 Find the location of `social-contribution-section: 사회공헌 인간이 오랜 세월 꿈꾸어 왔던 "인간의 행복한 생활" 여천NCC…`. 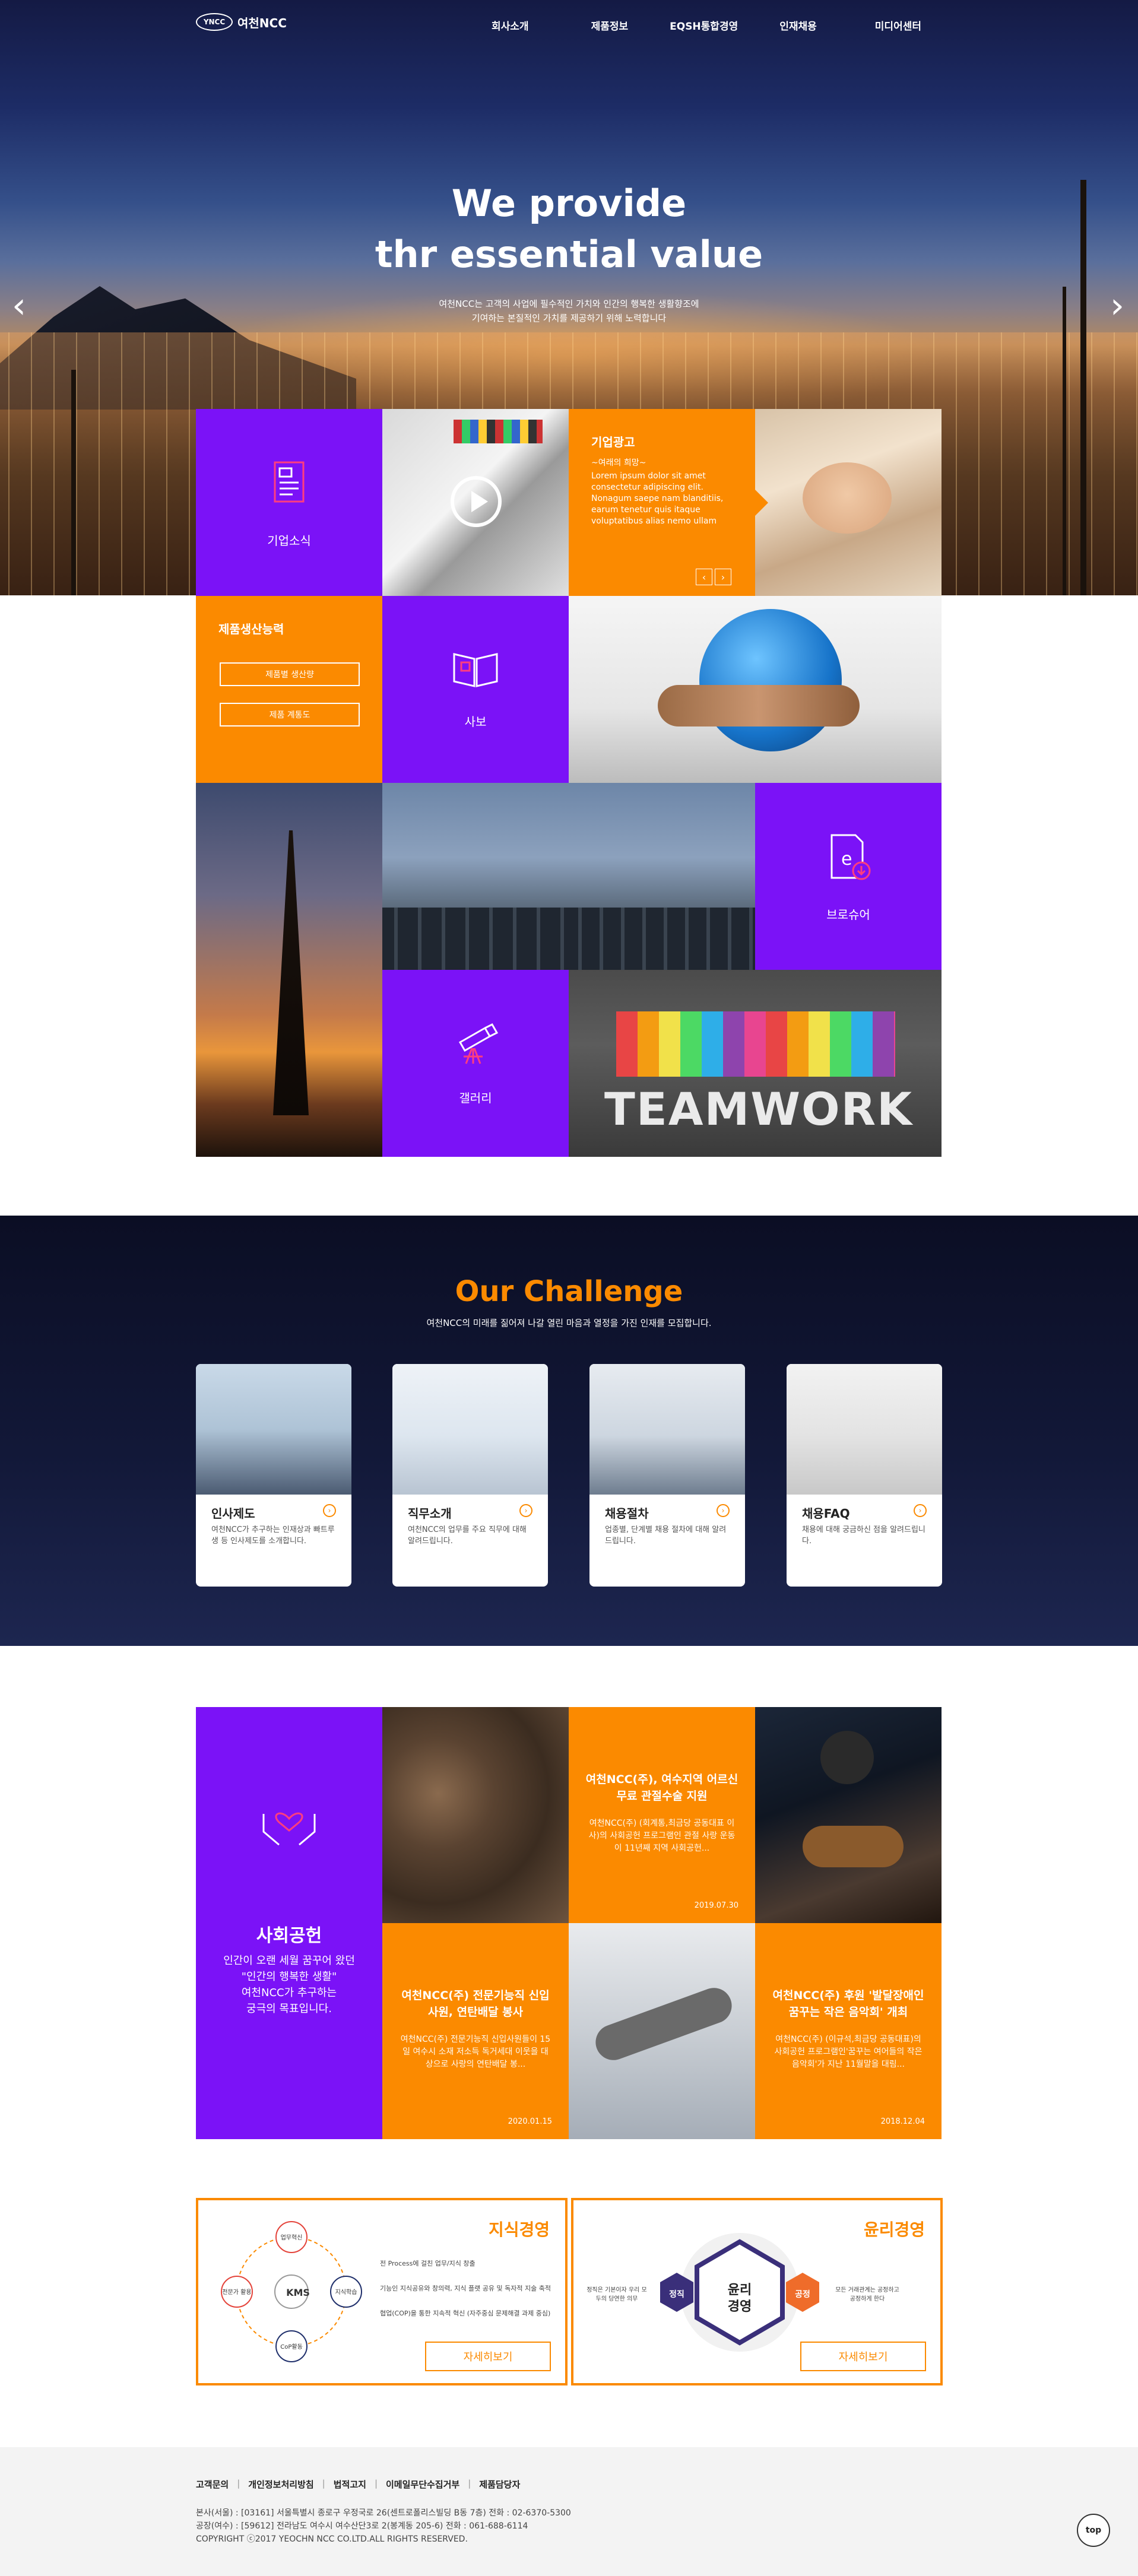

social-contribution-section: 사회공헌 인간이 오랜 세월 꿈꾸어 왔던 "인간의 행복한 생활" 여천NCC… is located at coordinates (569, 1923).